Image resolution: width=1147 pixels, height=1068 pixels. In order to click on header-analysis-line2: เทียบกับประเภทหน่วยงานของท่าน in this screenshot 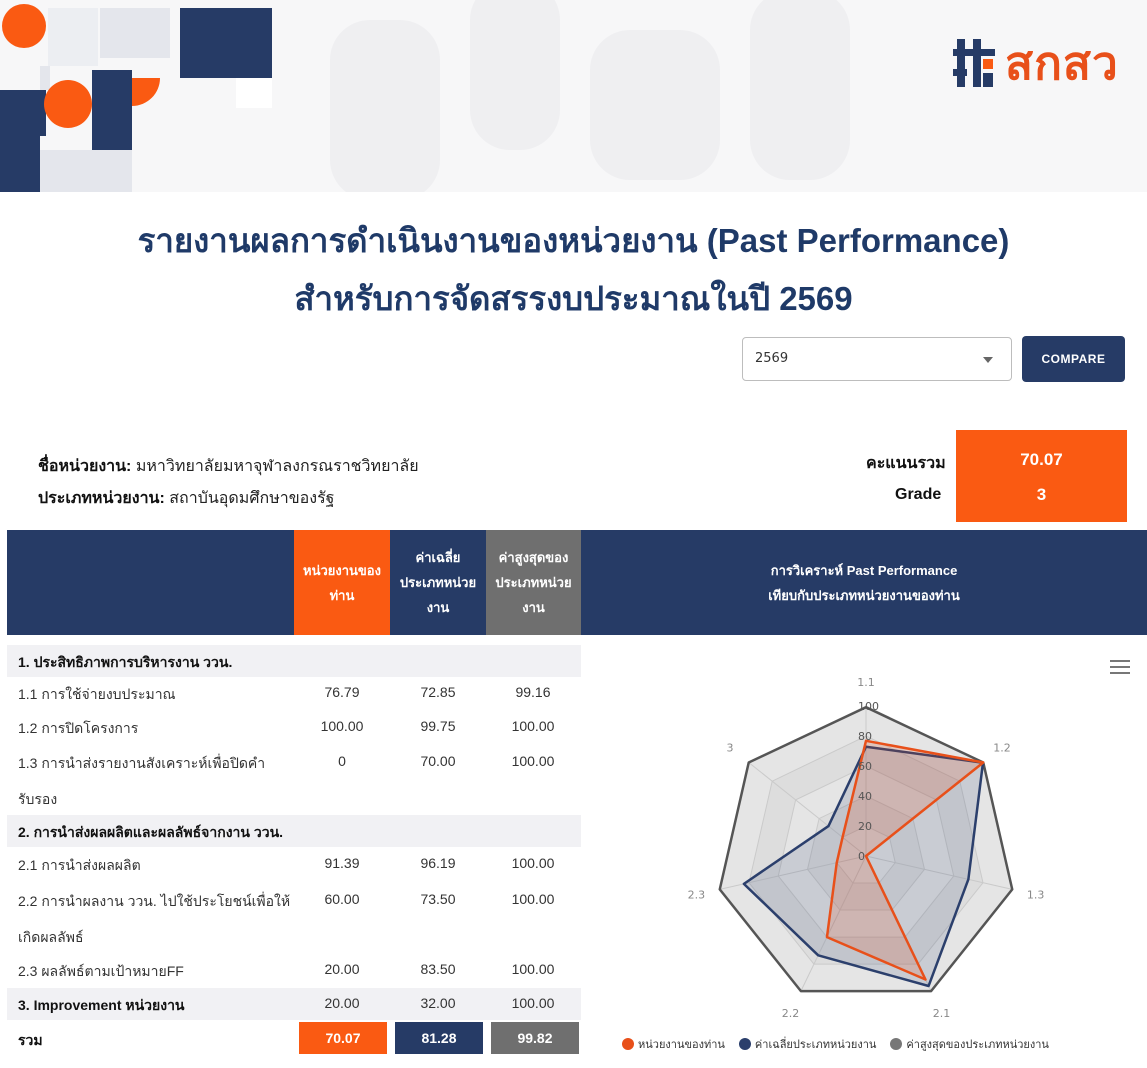, I will do `click(864, 595)`.